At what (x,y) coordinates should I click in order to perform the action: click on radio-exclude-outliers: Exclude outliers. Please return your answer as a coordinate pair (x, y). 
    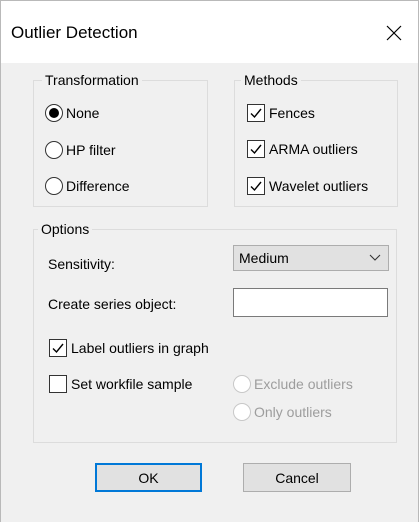
    Looking at the image, I should click on (293, 384).